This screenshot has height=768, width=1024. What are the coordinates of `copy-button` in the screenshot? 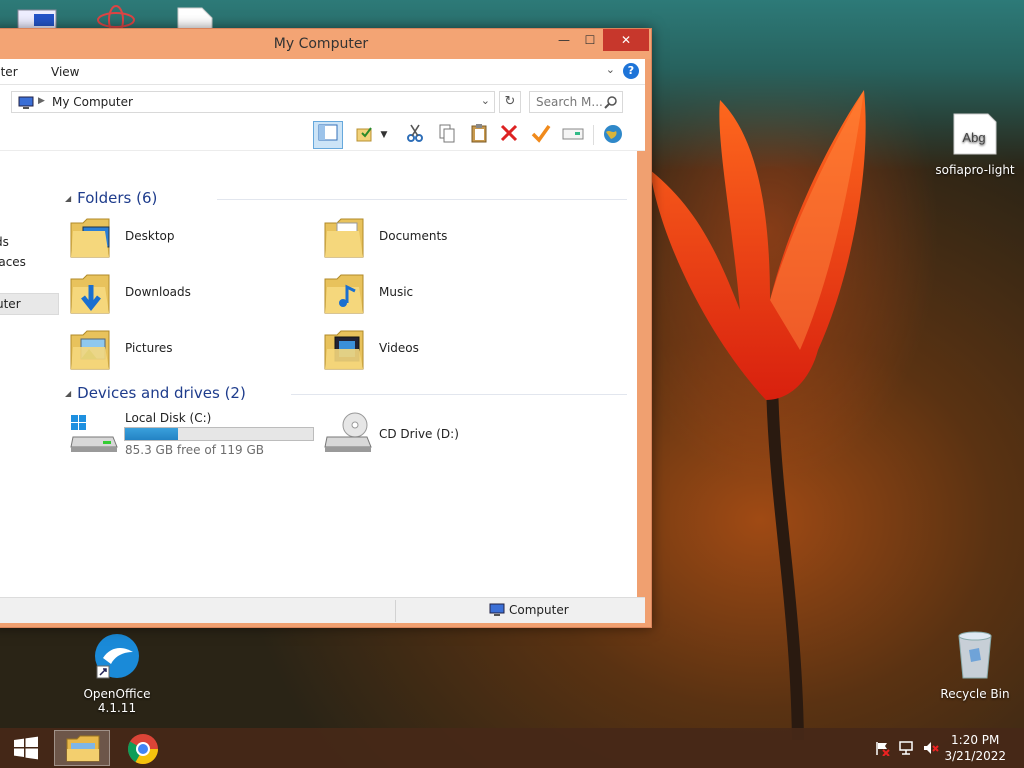 It's located at (447, 135).